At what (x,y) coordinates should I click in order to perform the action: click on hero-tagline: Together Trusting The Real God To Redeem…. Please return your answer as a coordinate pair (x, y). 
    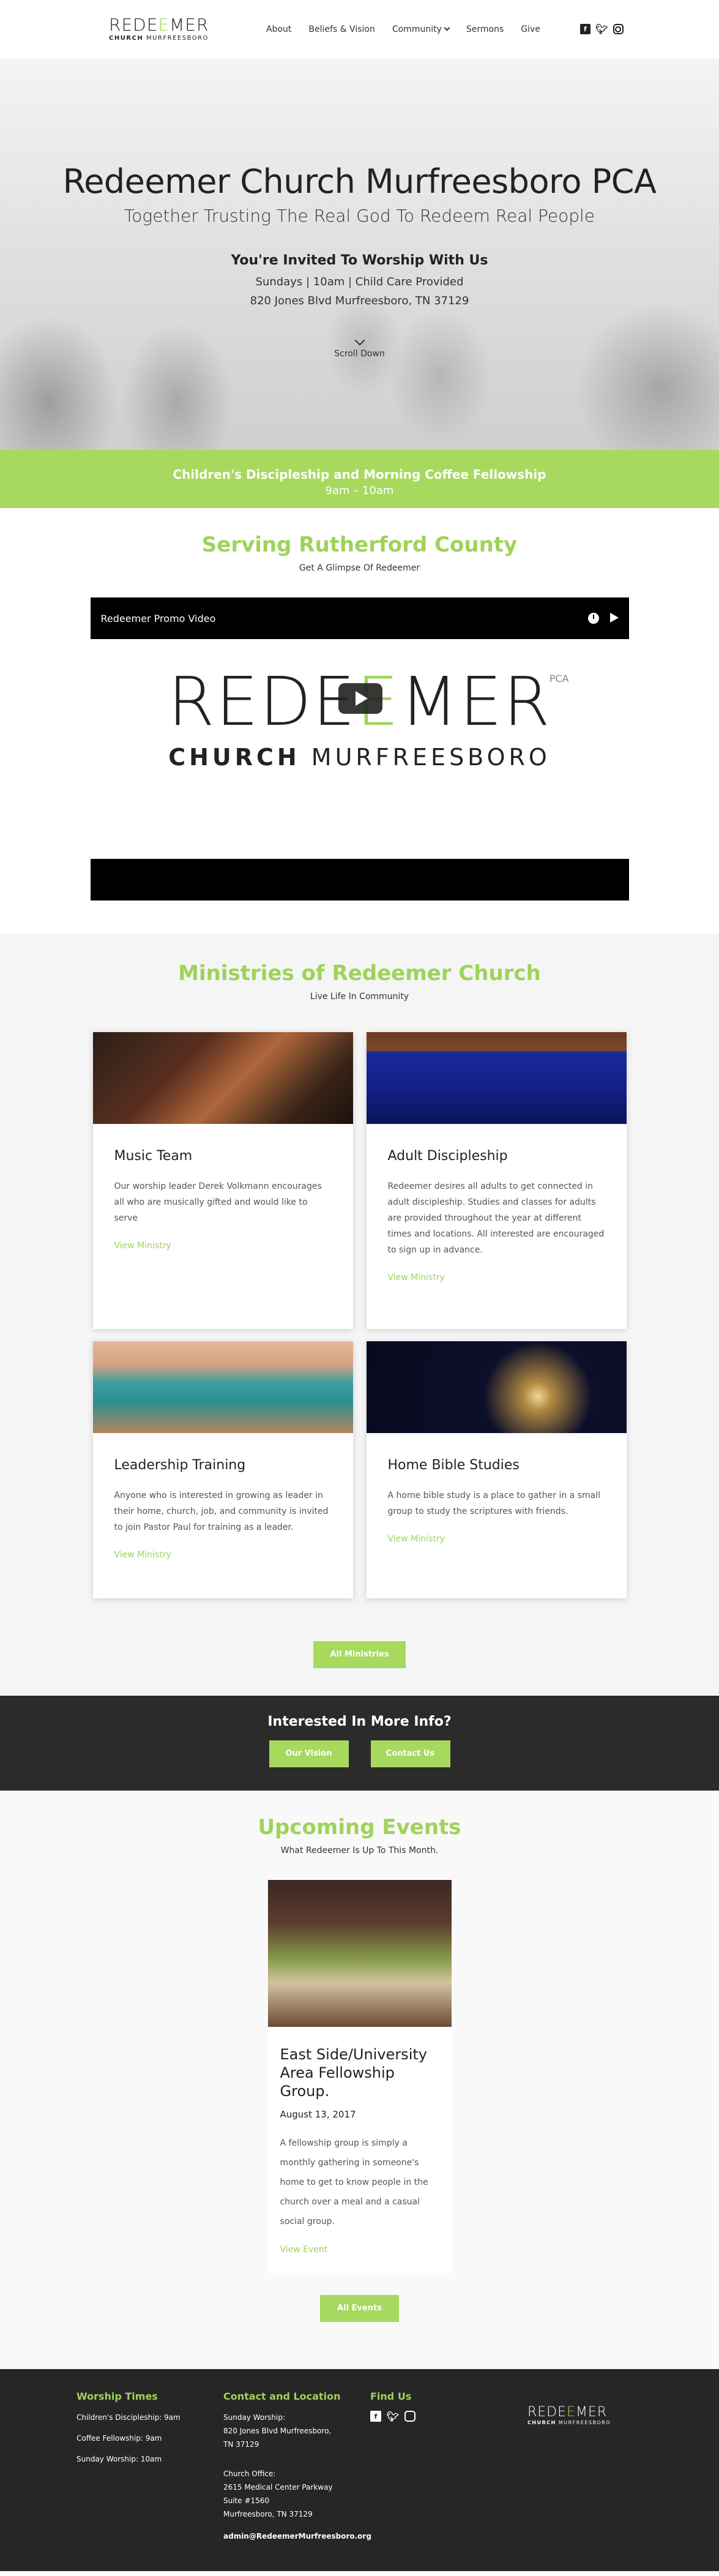
    Looking at the image, I should click on (359, 216).